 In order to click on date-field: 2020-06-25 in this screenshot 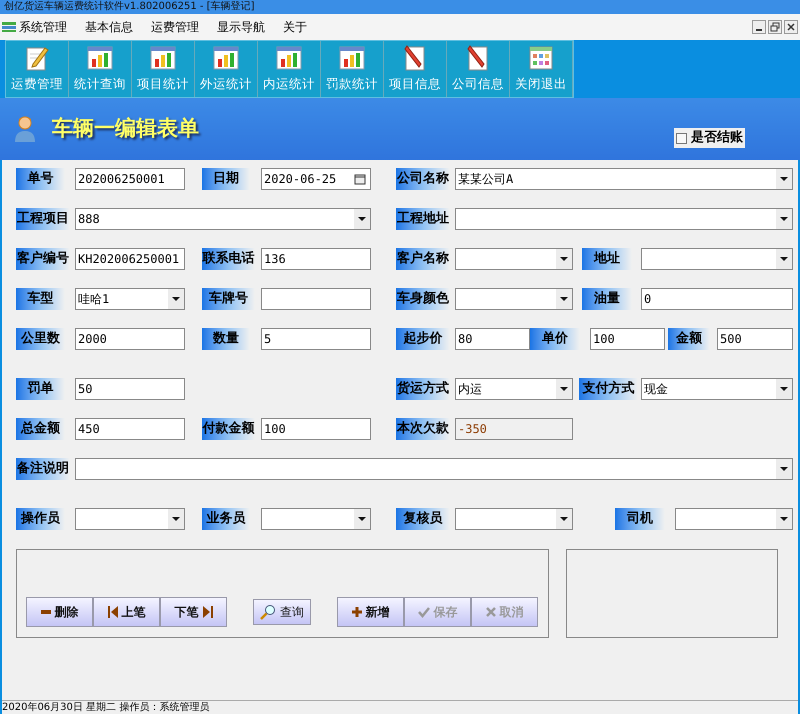, I will do `click(316, 179)`.